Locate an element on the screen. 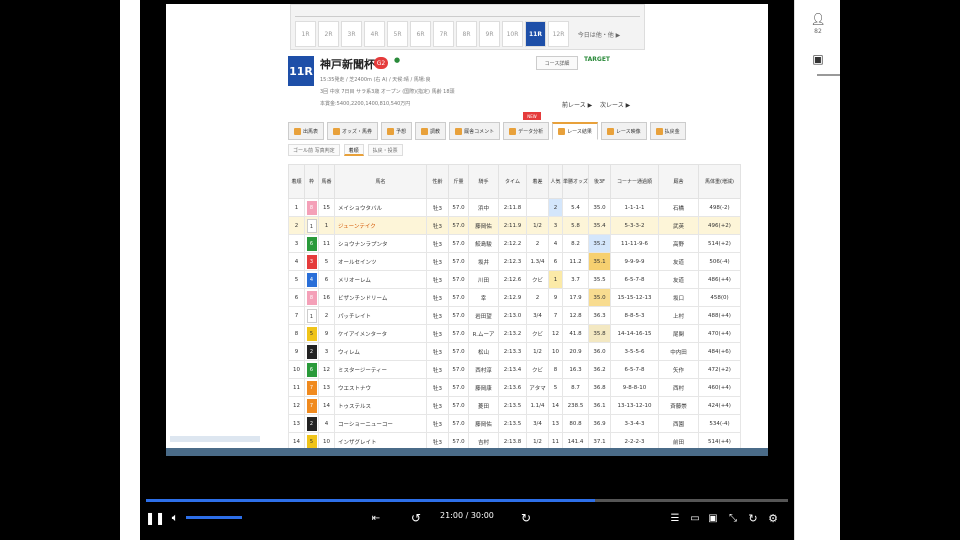 The image size is (960, 540). settings-icon: ⚙ is located at coordinates (773, 518).